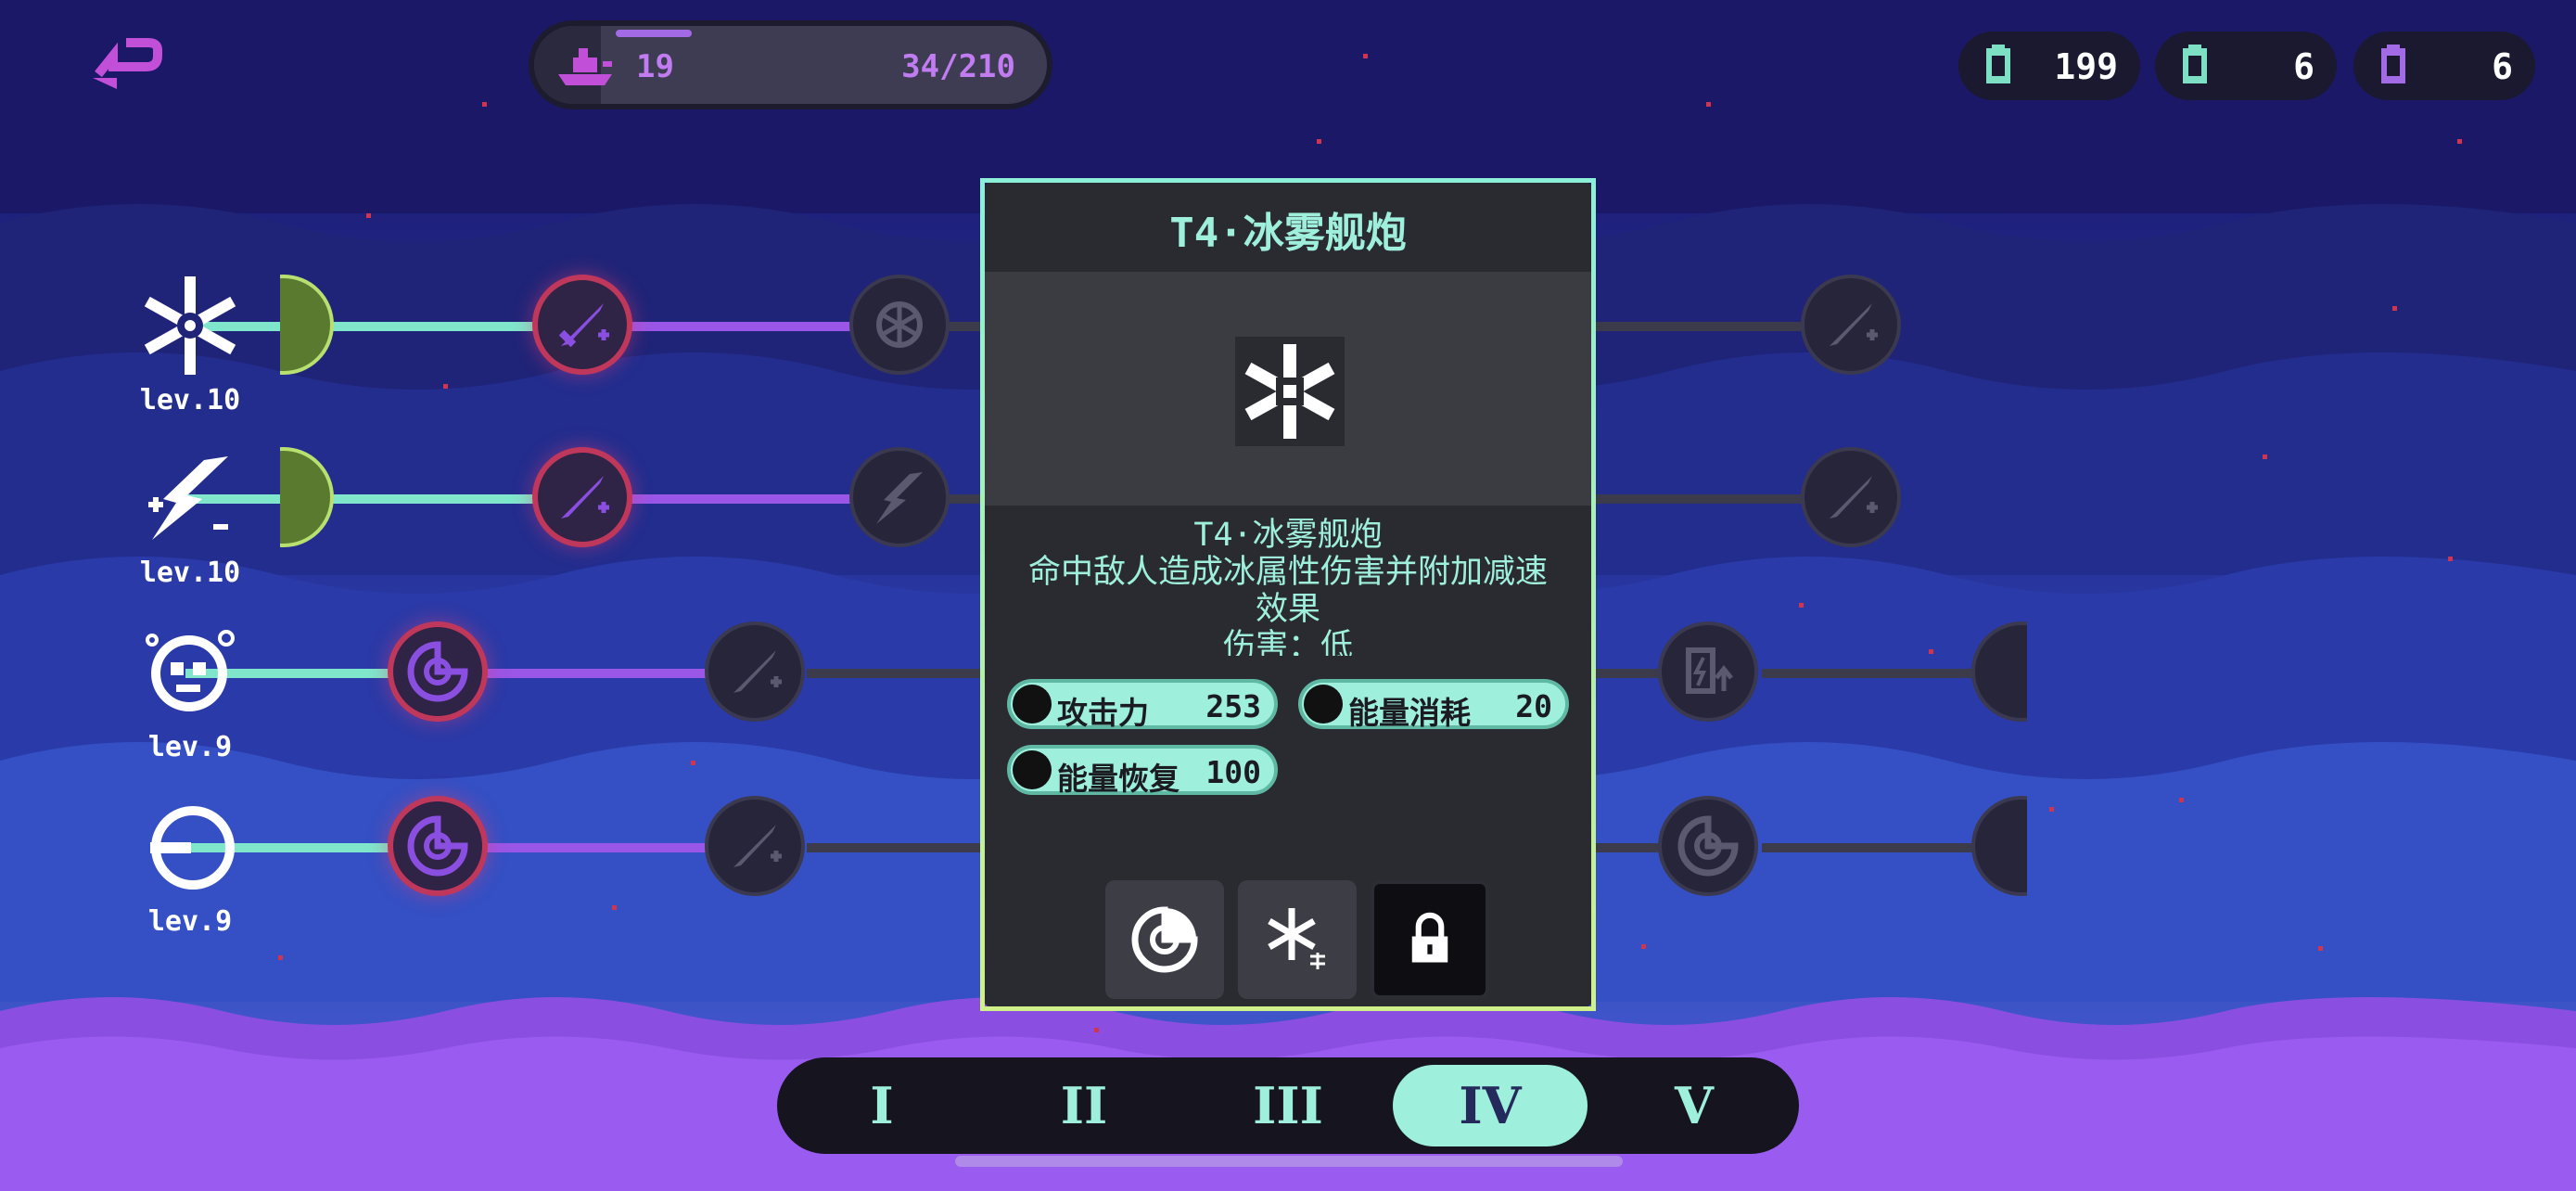  I want to click on desc-line: 命中敌人造成冰属性伤害并附加减速, so click(1287, 572).